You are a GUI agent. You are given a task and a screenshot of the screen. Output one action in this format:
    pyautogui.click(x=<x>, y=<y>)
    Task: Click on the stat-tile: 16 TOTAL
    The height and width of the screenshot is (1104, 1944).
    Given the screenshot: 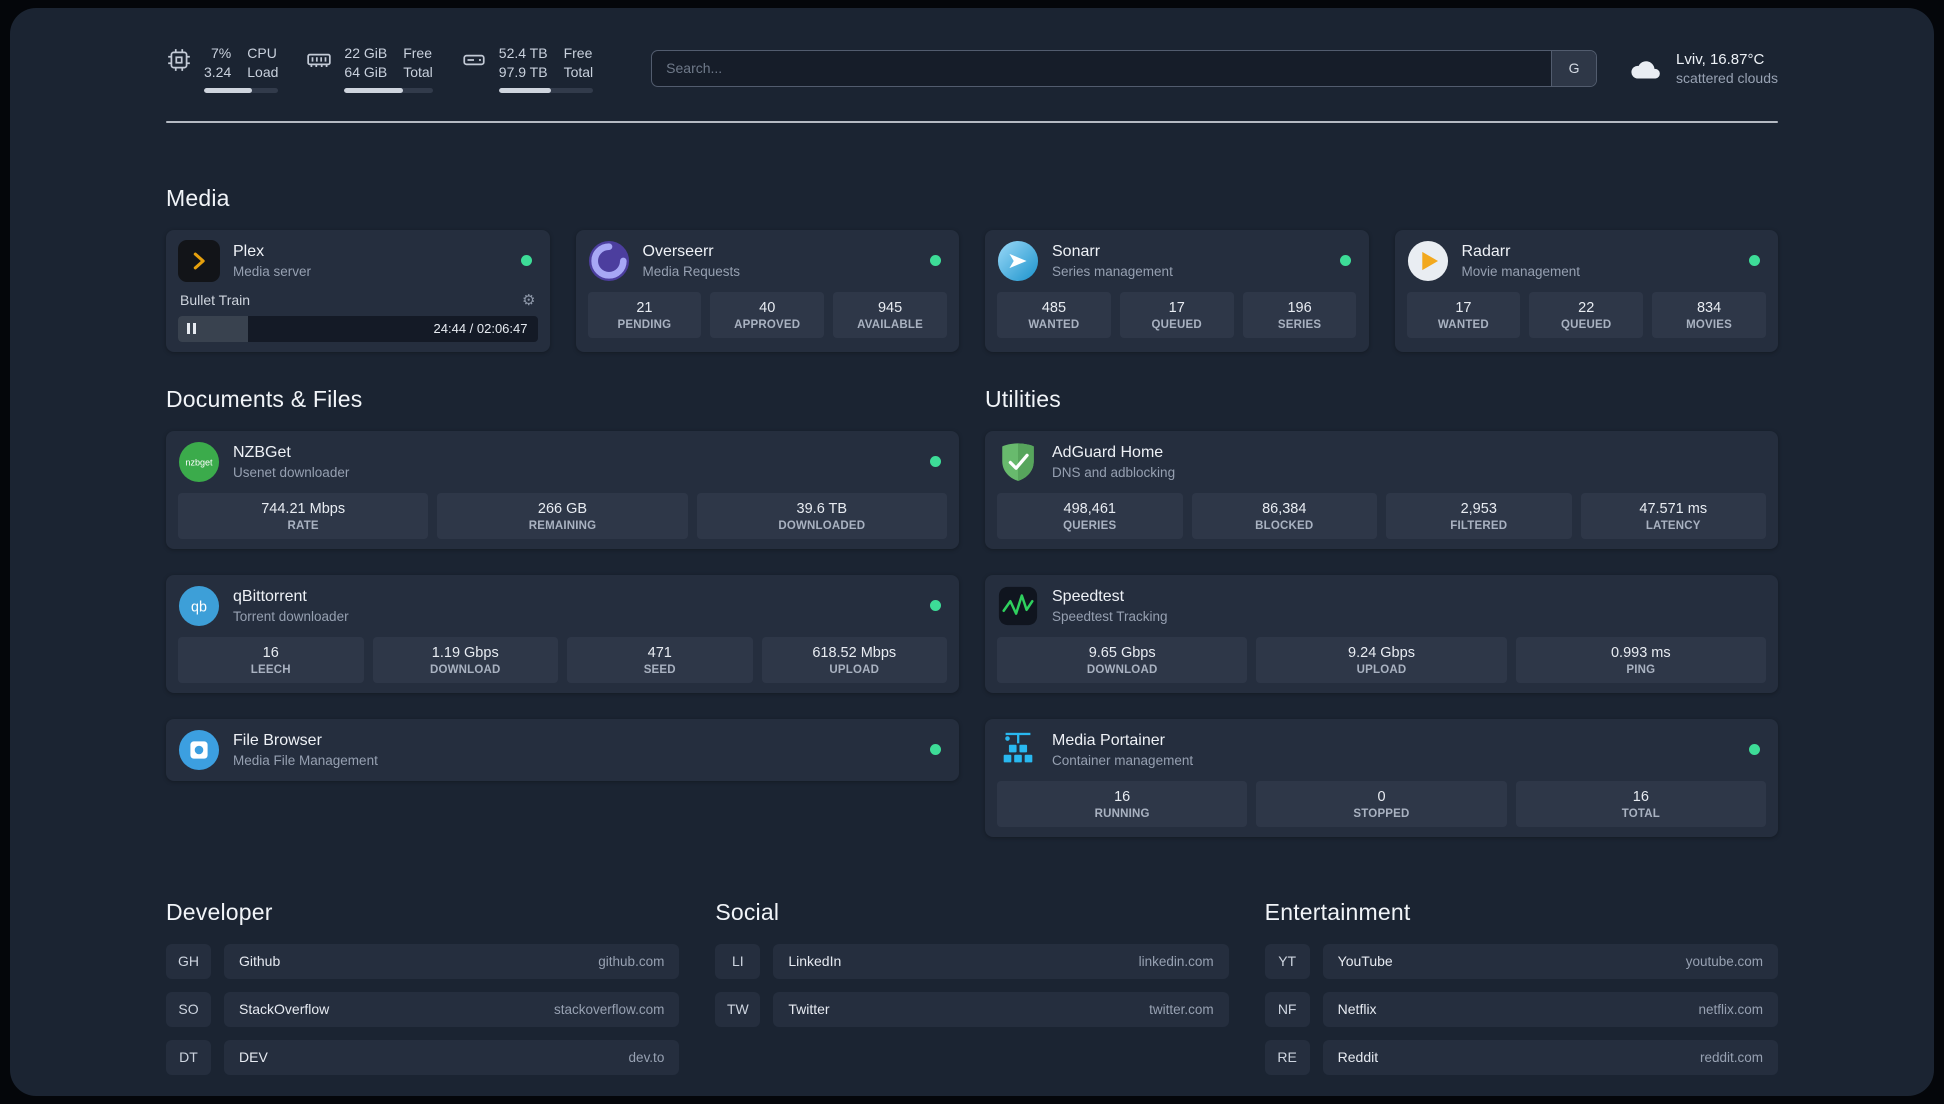 What is the action you would take?
    pyautogui.click(x=1640, y=803)
    